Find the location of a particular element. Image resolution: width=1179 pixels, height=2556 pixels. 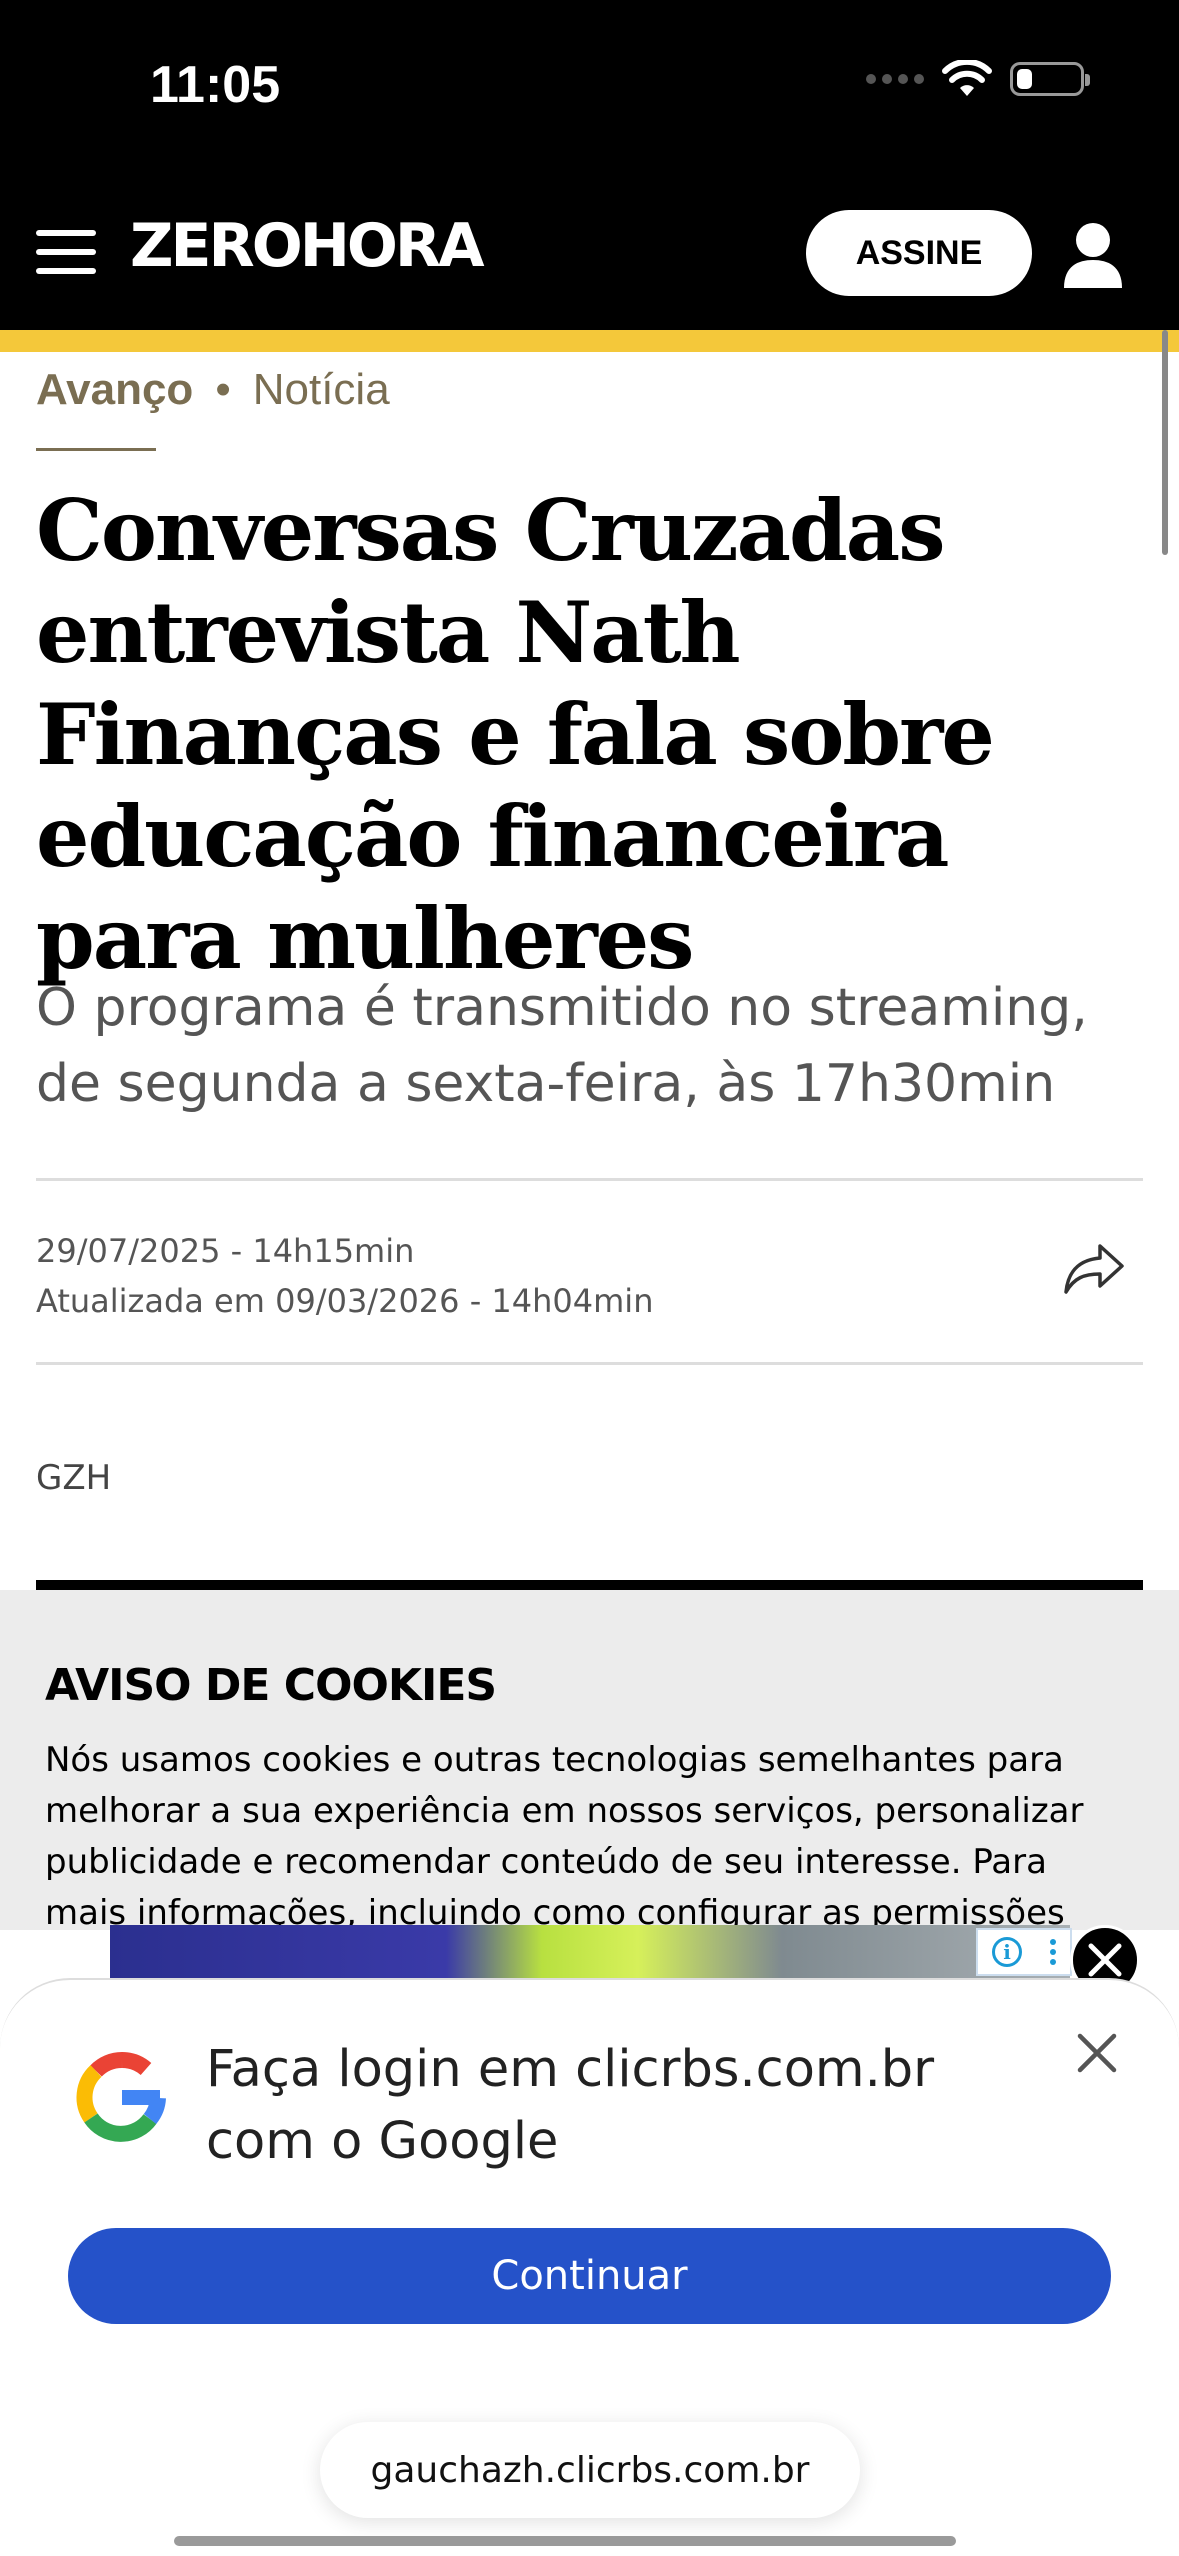

kicker-underline is located at coordinates (96, 449).